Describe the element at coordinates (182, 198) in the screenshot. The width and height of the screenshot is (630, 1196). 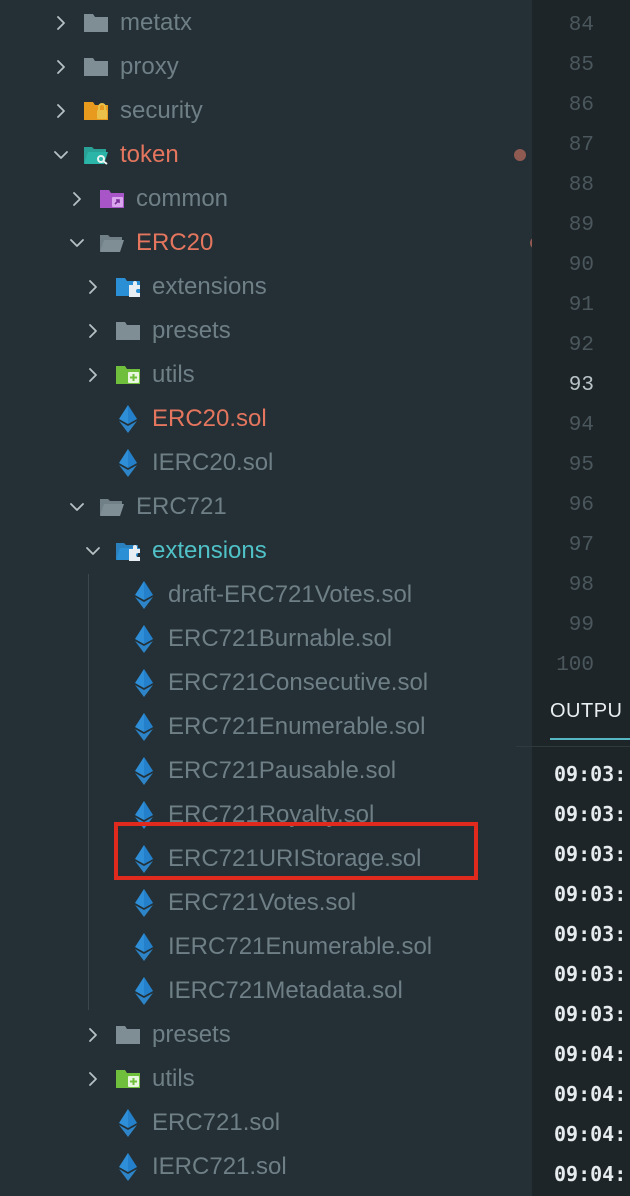
I see `tree-item-label: common` at that location.